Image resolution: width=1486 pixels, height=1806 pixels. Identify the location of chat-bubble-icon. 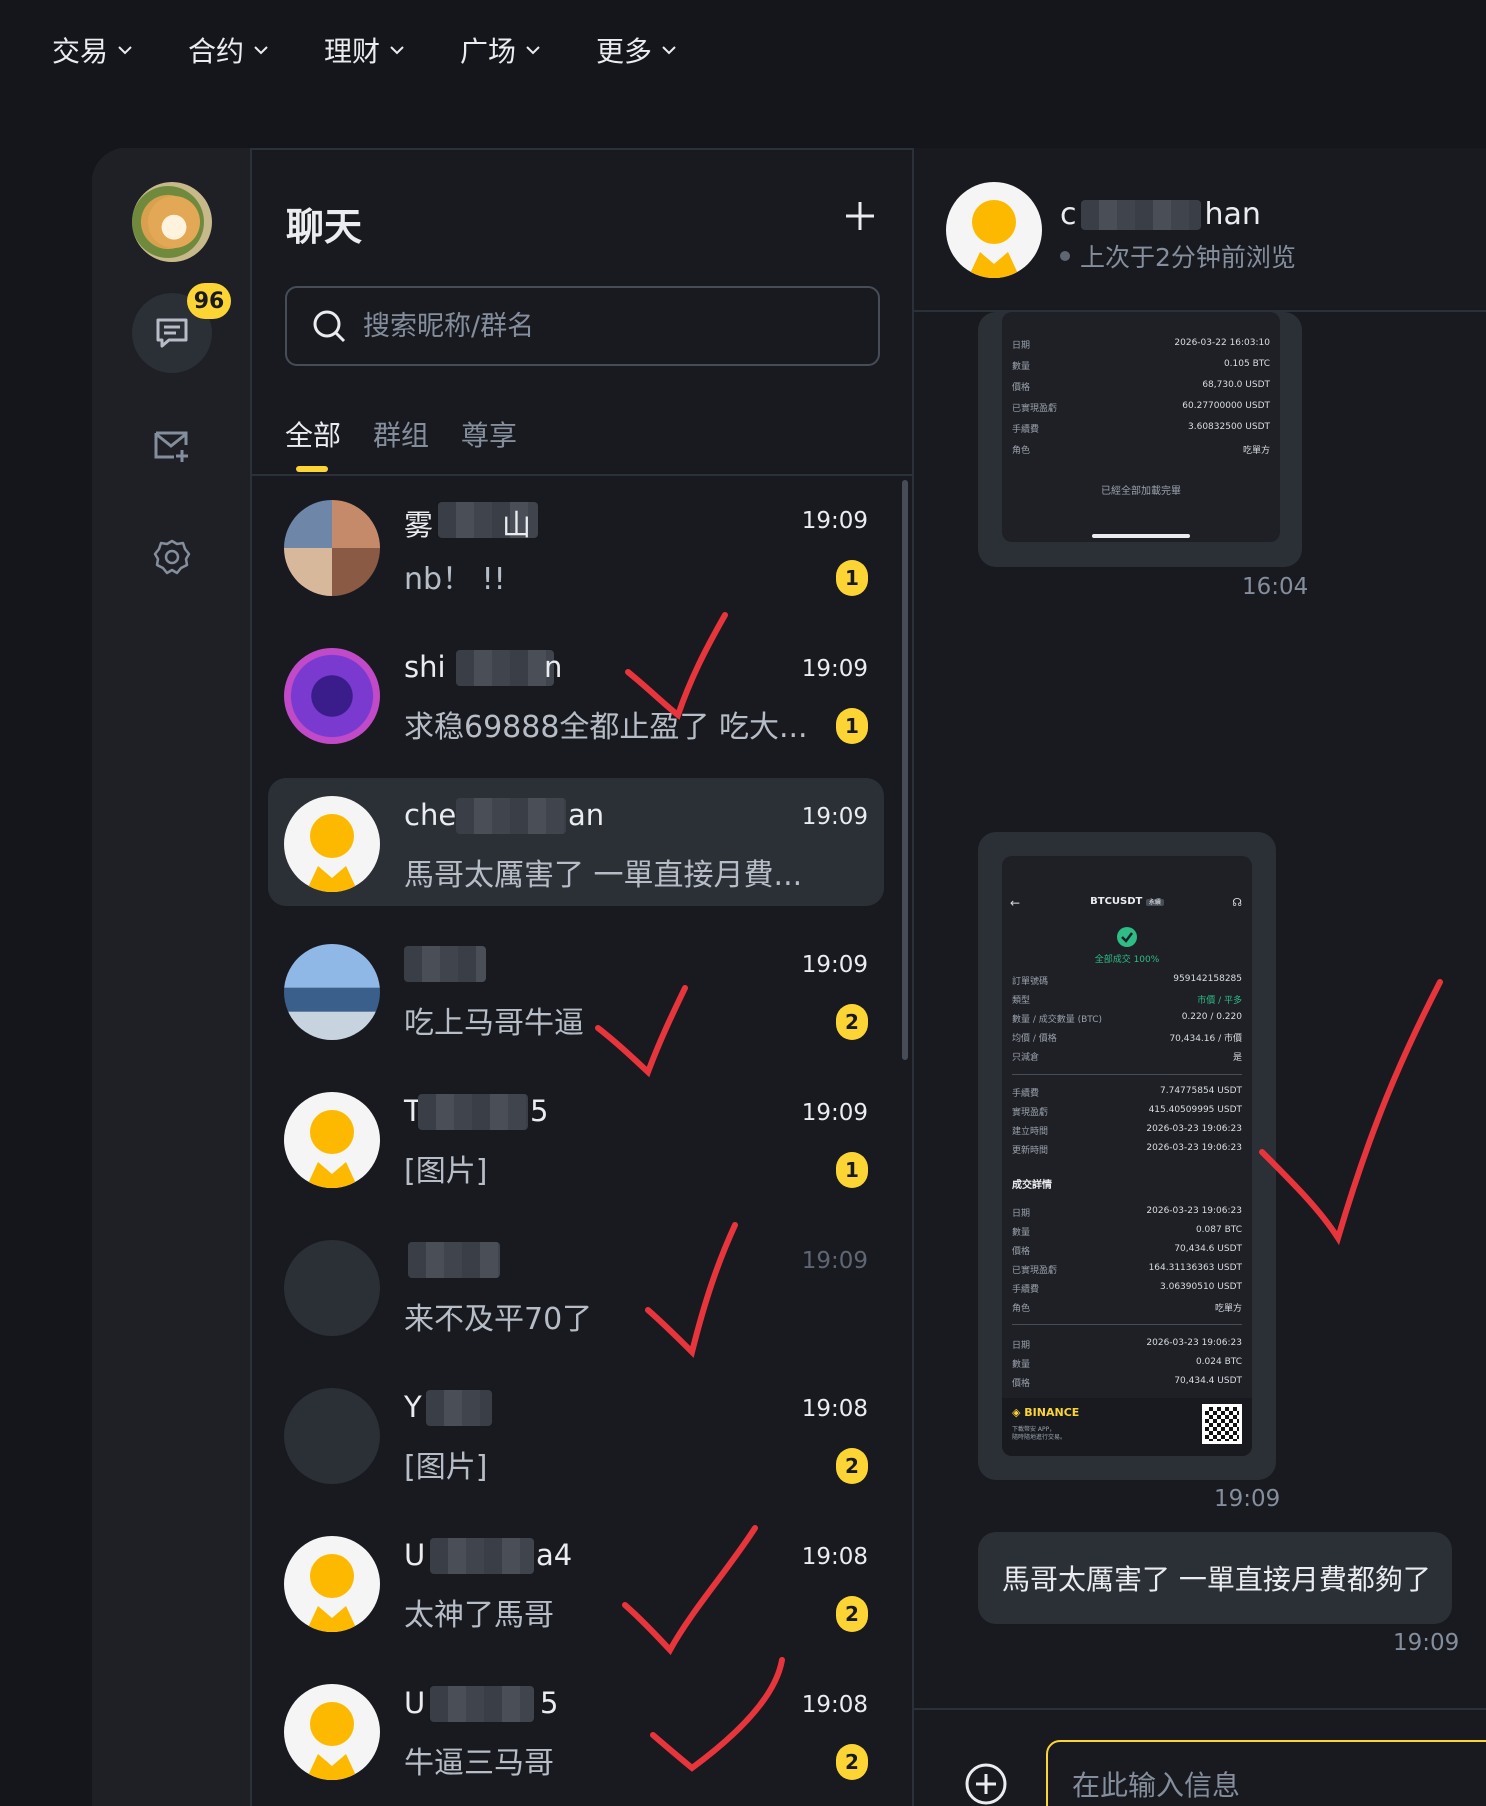
(172, 333).